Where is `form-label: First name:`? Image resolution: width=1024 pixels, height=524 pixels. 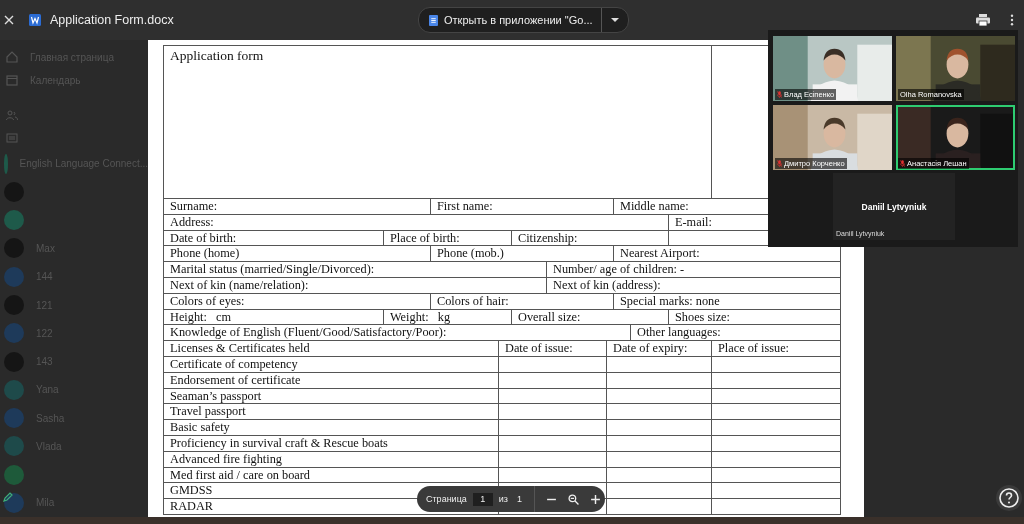 form-label: First name: is located at coordinates (465, 206).